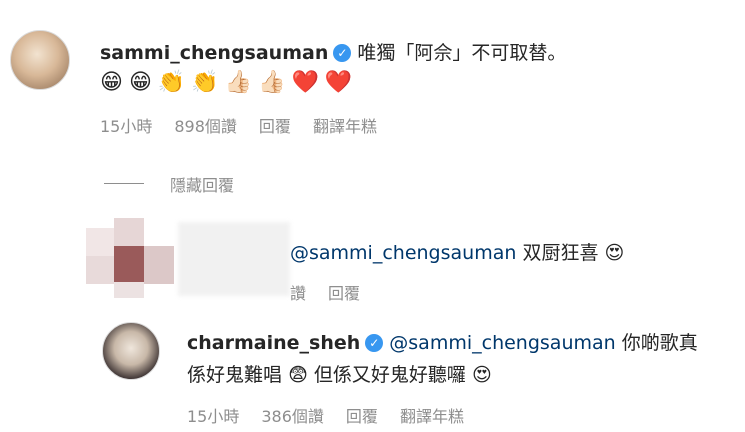 Image resolution: width=745 pixels, height=432 pixels. What do you see at coordinates (205, 126) in the screenshot?
I see `like-count: 898個讚` at bounding box center [205, 126].